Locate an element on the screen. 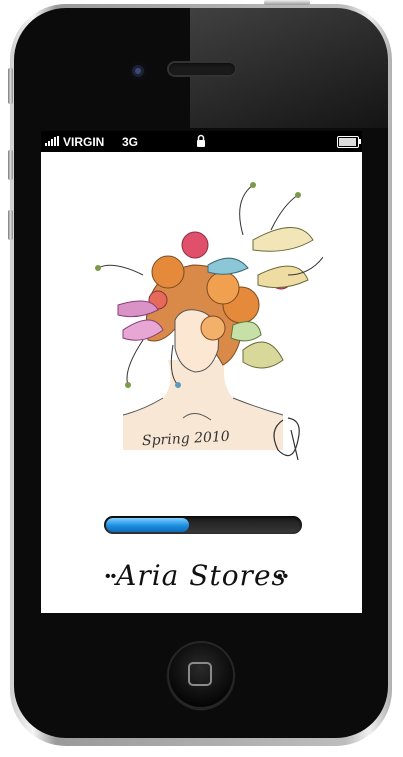  mute-switch is located at coordinates (10, 86).